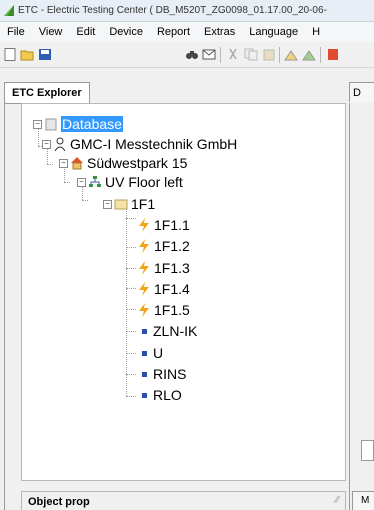  What do you see at coordinates (192, 54) in the screenshot?
I see `binoculars-icon` at bounding box center [192, 54].